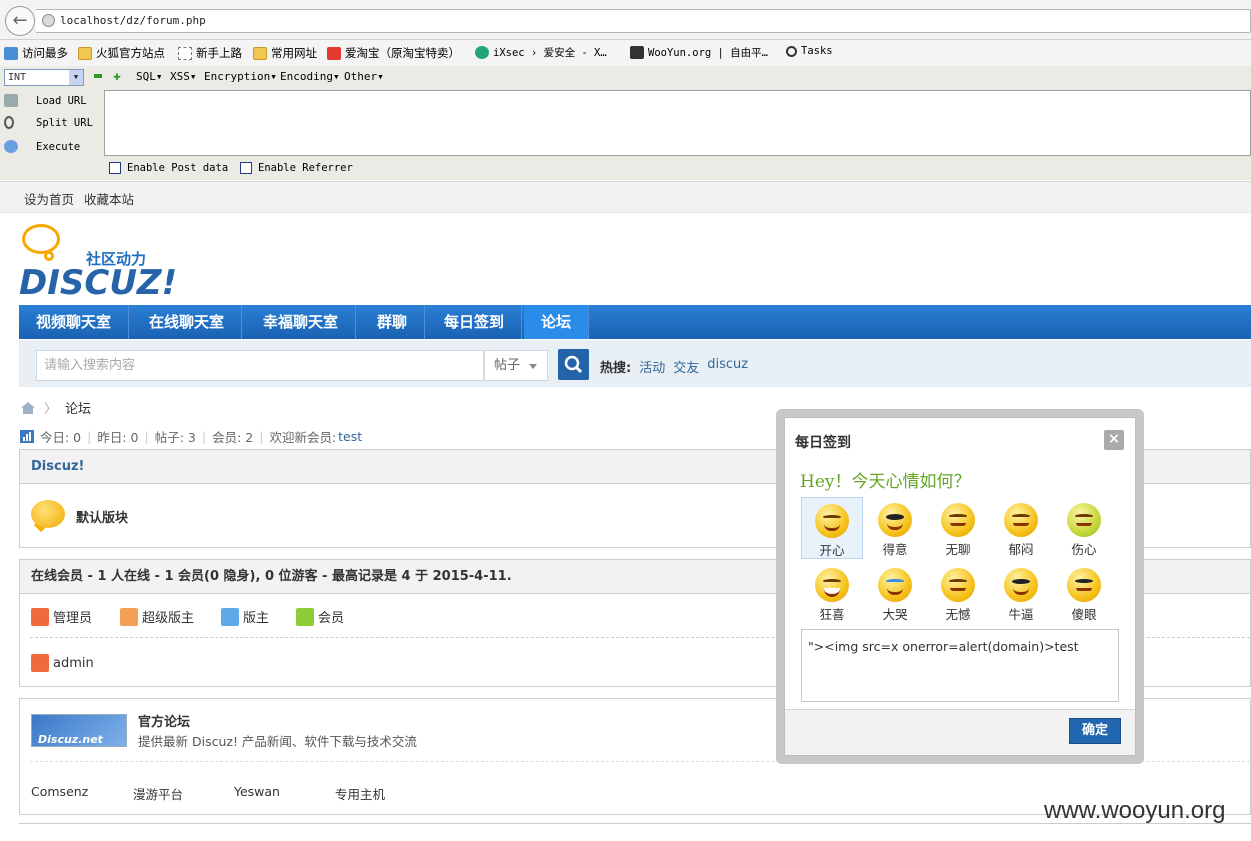 The height and width of the screenshot is (841, 1251). What do you see at coordinates (1021, 520) in the screenshot?
I see `depressed-face-icon` at bounding box center [1021, 520].